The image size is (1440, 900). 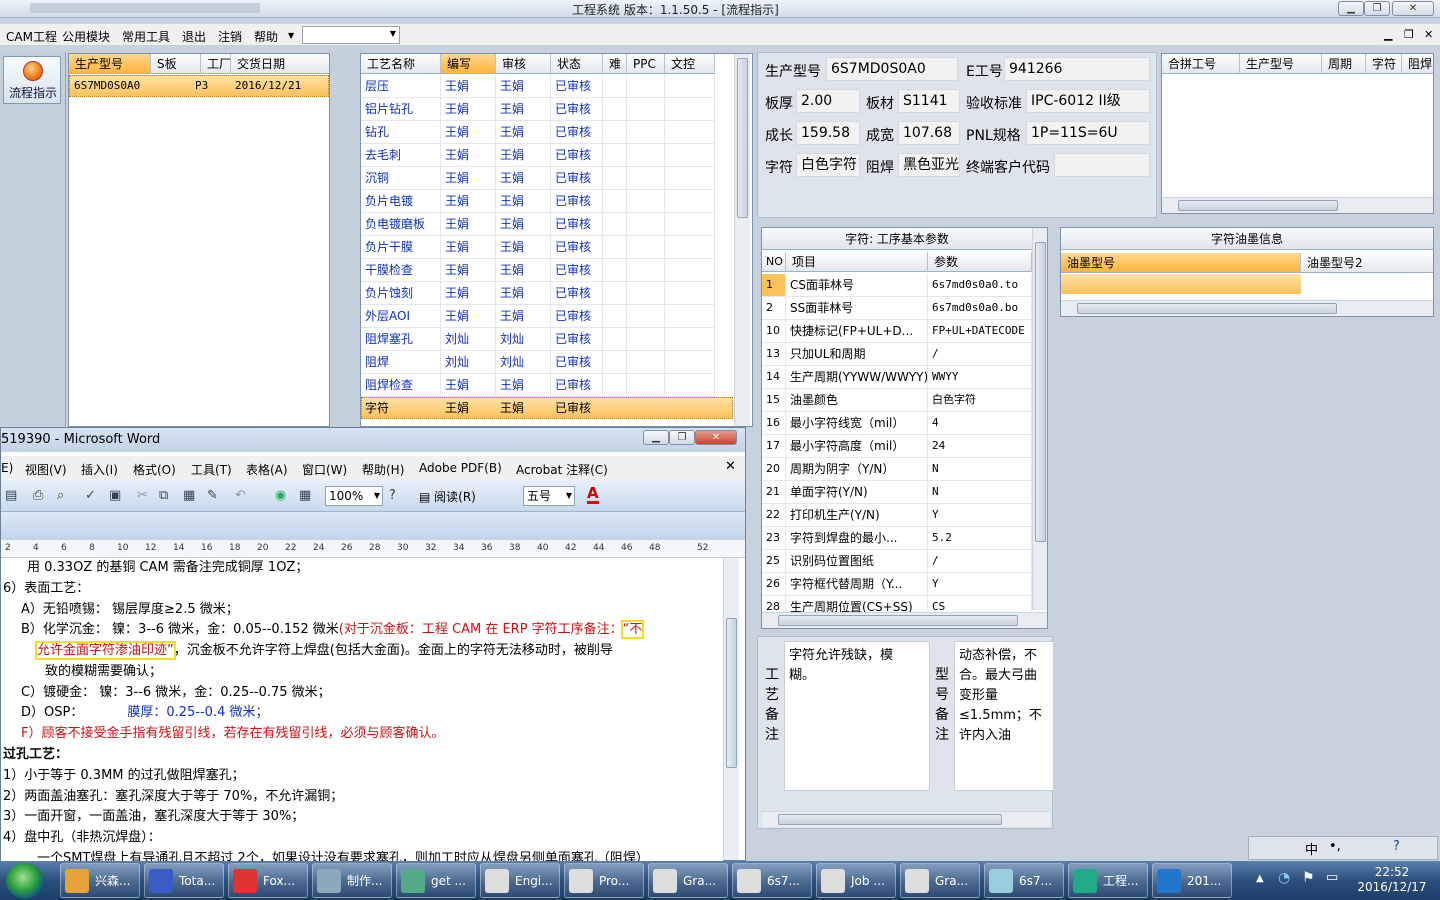 What do you see at coordinates (351, 35) in the screenshot?
I see `toolbar-combo: ▼` at bounding box center [351, 35].